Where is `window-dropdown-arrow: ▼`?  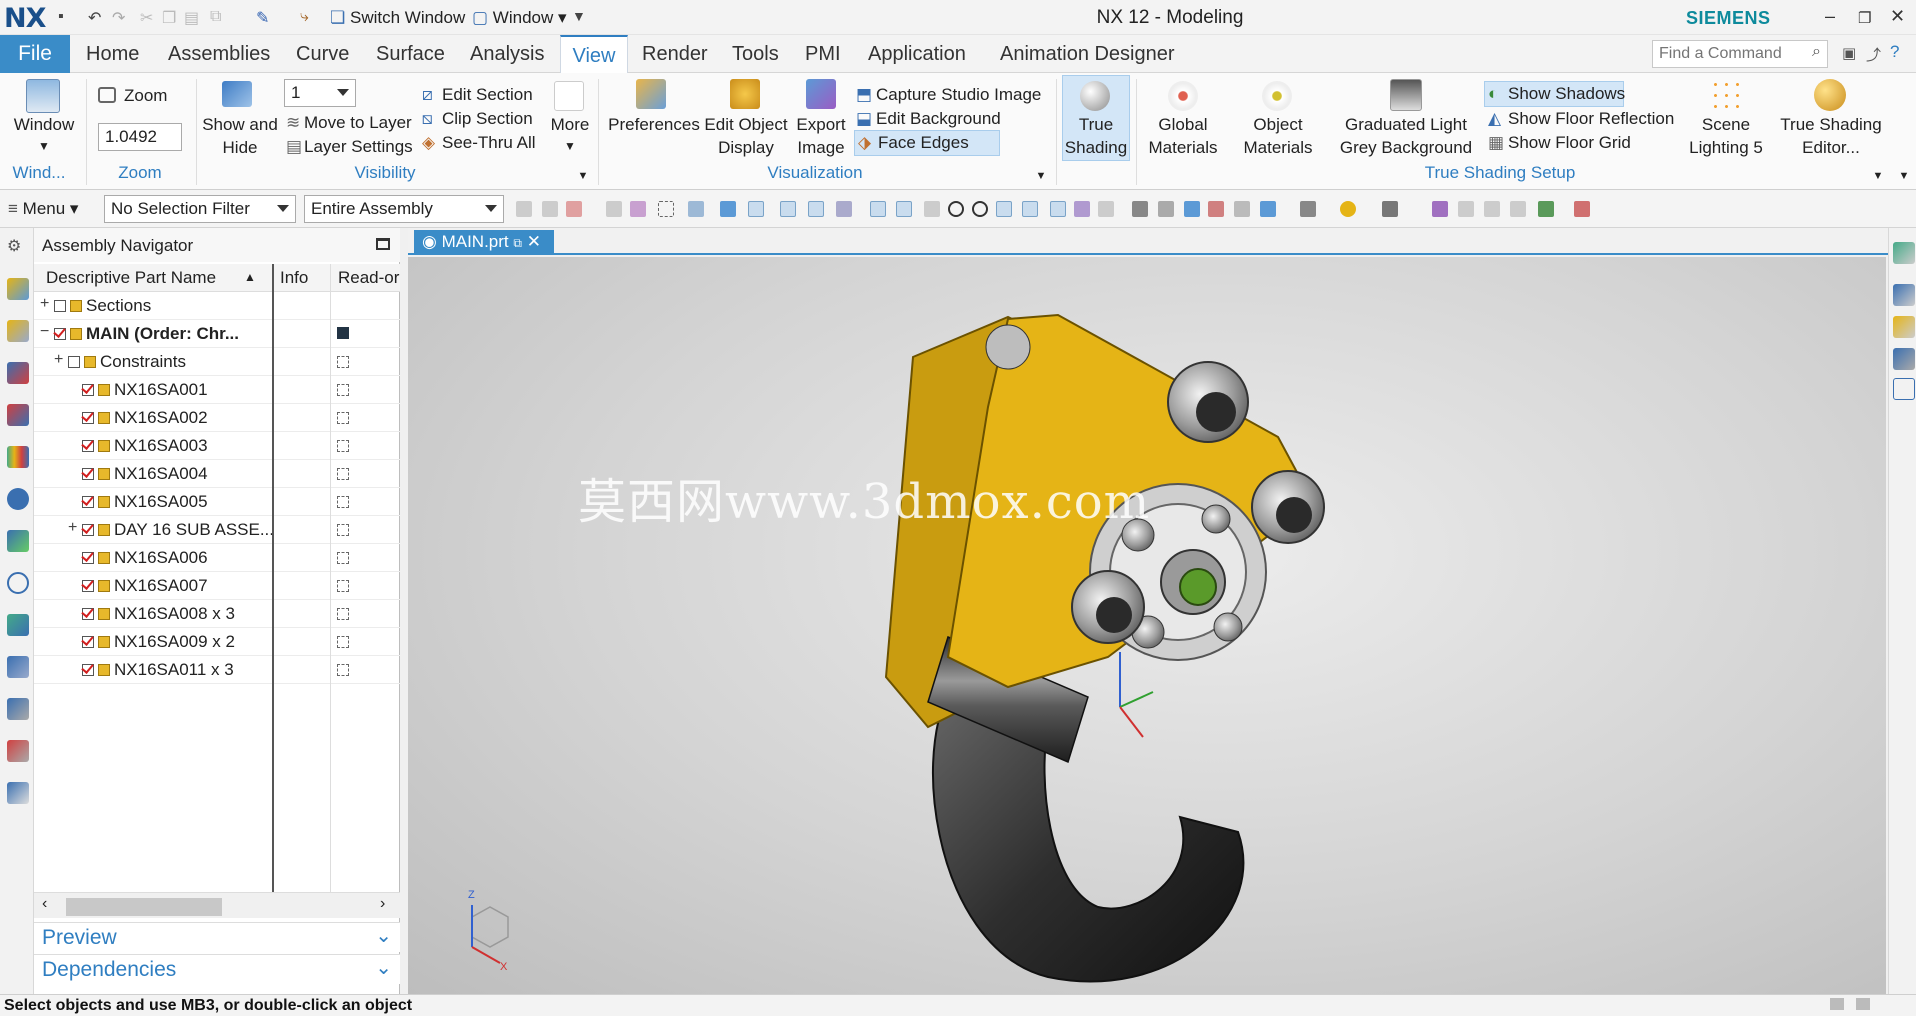
window-dropdown-arrow: ▼ is located at coordinates (44, 146).